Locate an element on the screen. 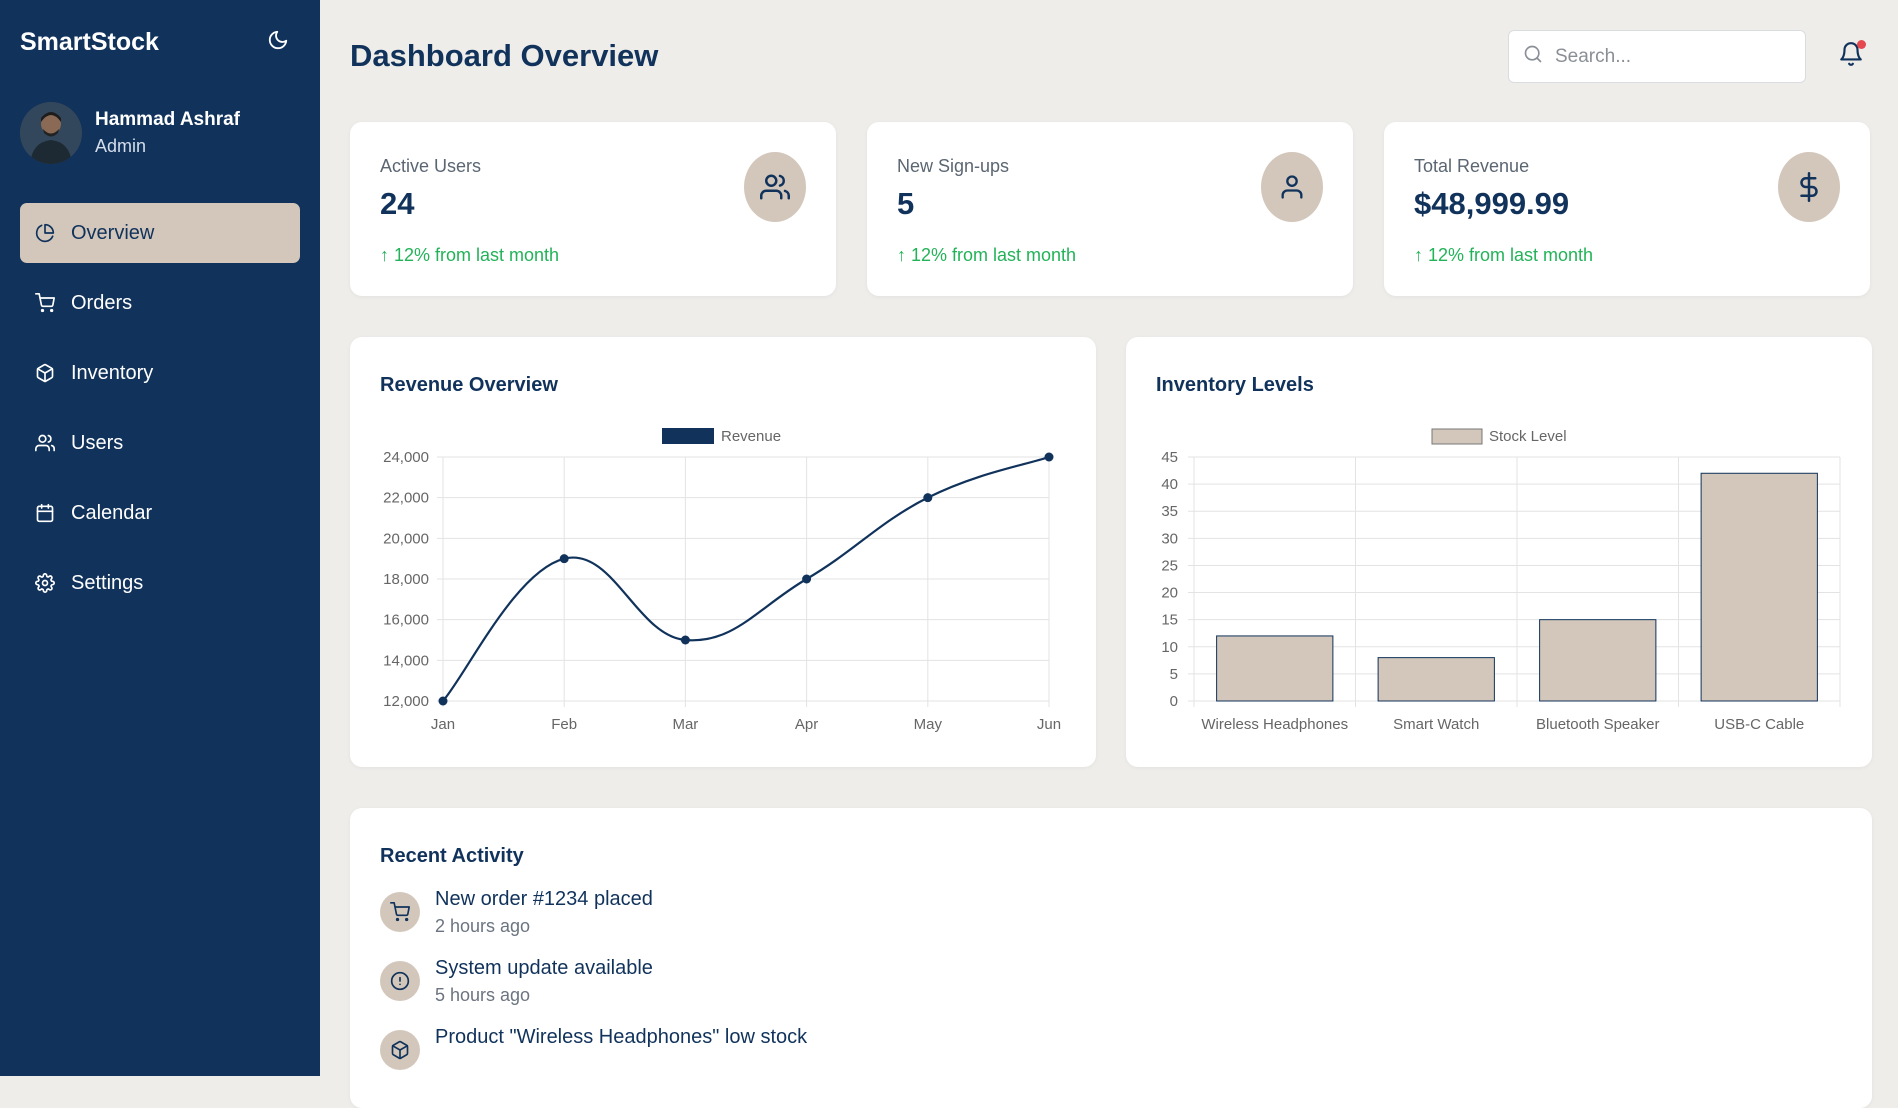 This screenshot has height=1108, width=1898. x-tick-label: Smart Watch is located at coordinates (1436, 724).